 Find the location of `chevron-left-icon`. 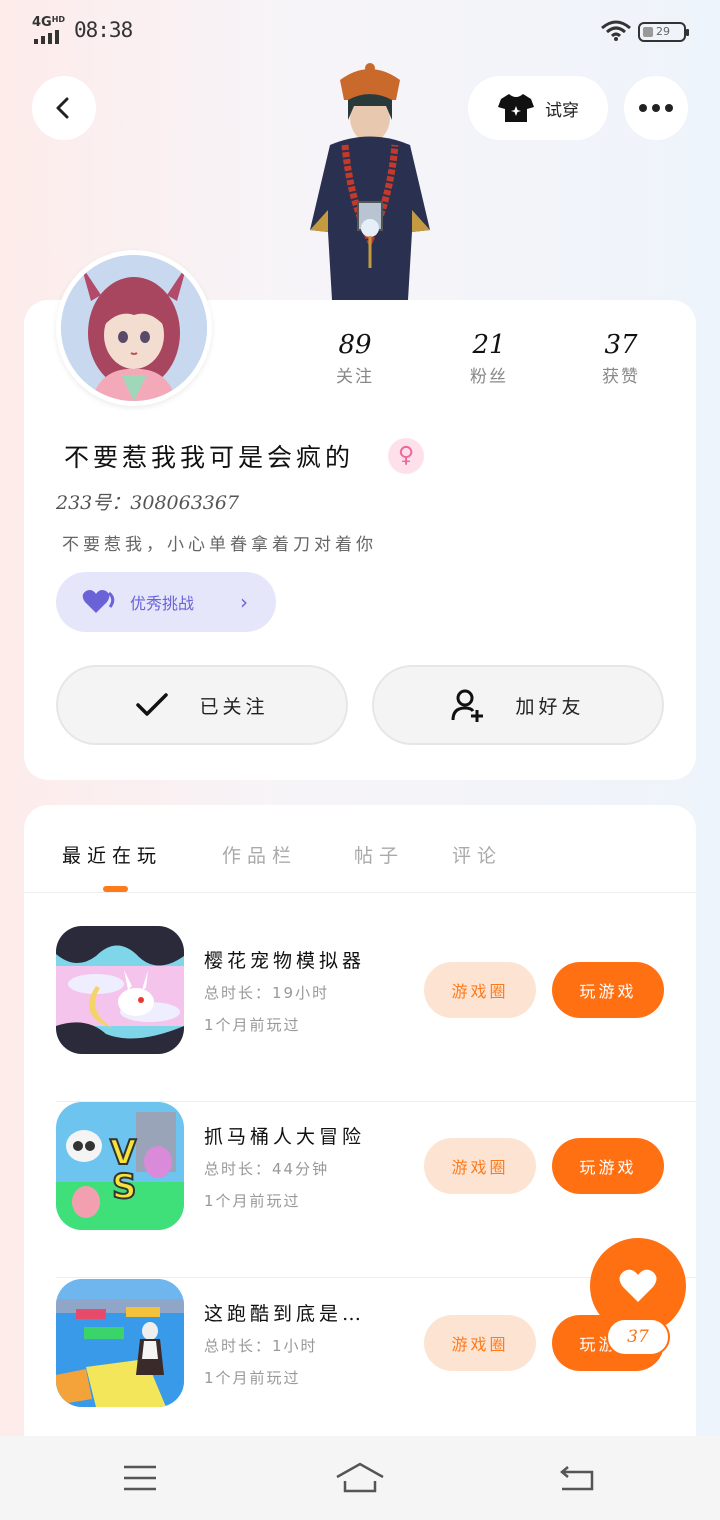

chevron-left-icon is located at coordinates (62, 108).